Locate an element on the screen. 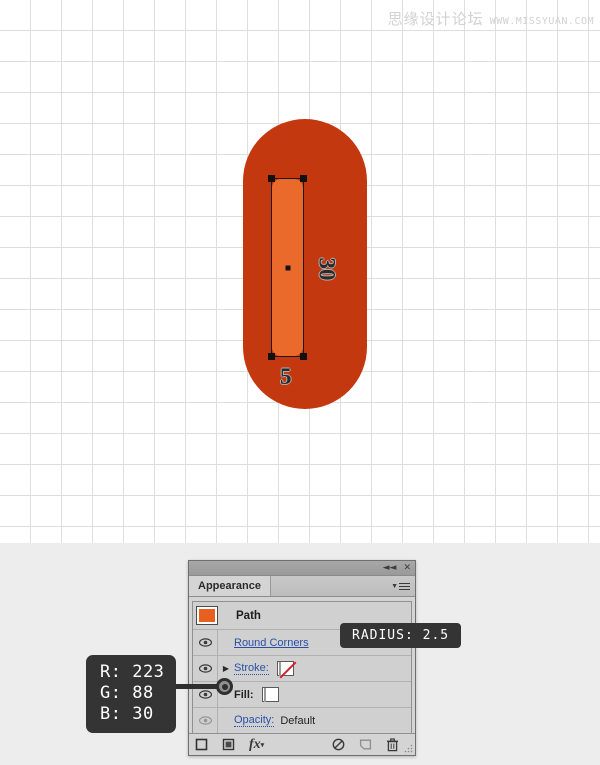 This screenshot has width=600, height=765. resize-grip-icon is located at coordinates (408, 748).